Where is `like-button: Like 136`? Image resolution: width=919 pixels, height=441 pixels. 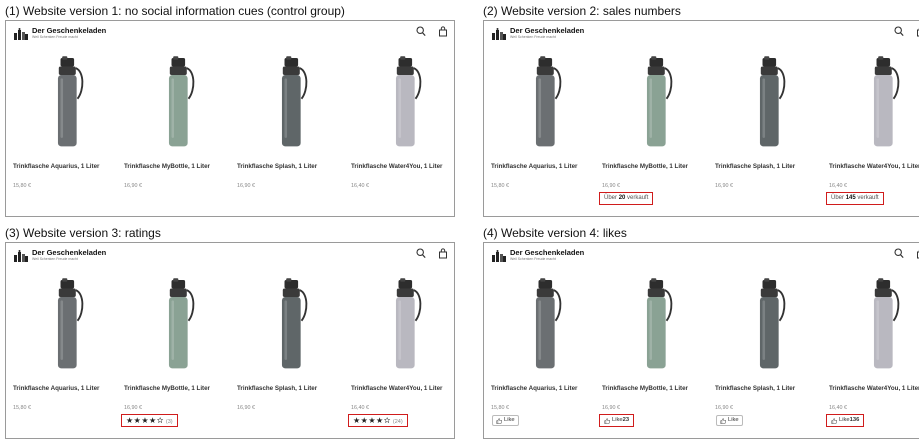 like-button: Like 136 is located at coordinates (845, 420).